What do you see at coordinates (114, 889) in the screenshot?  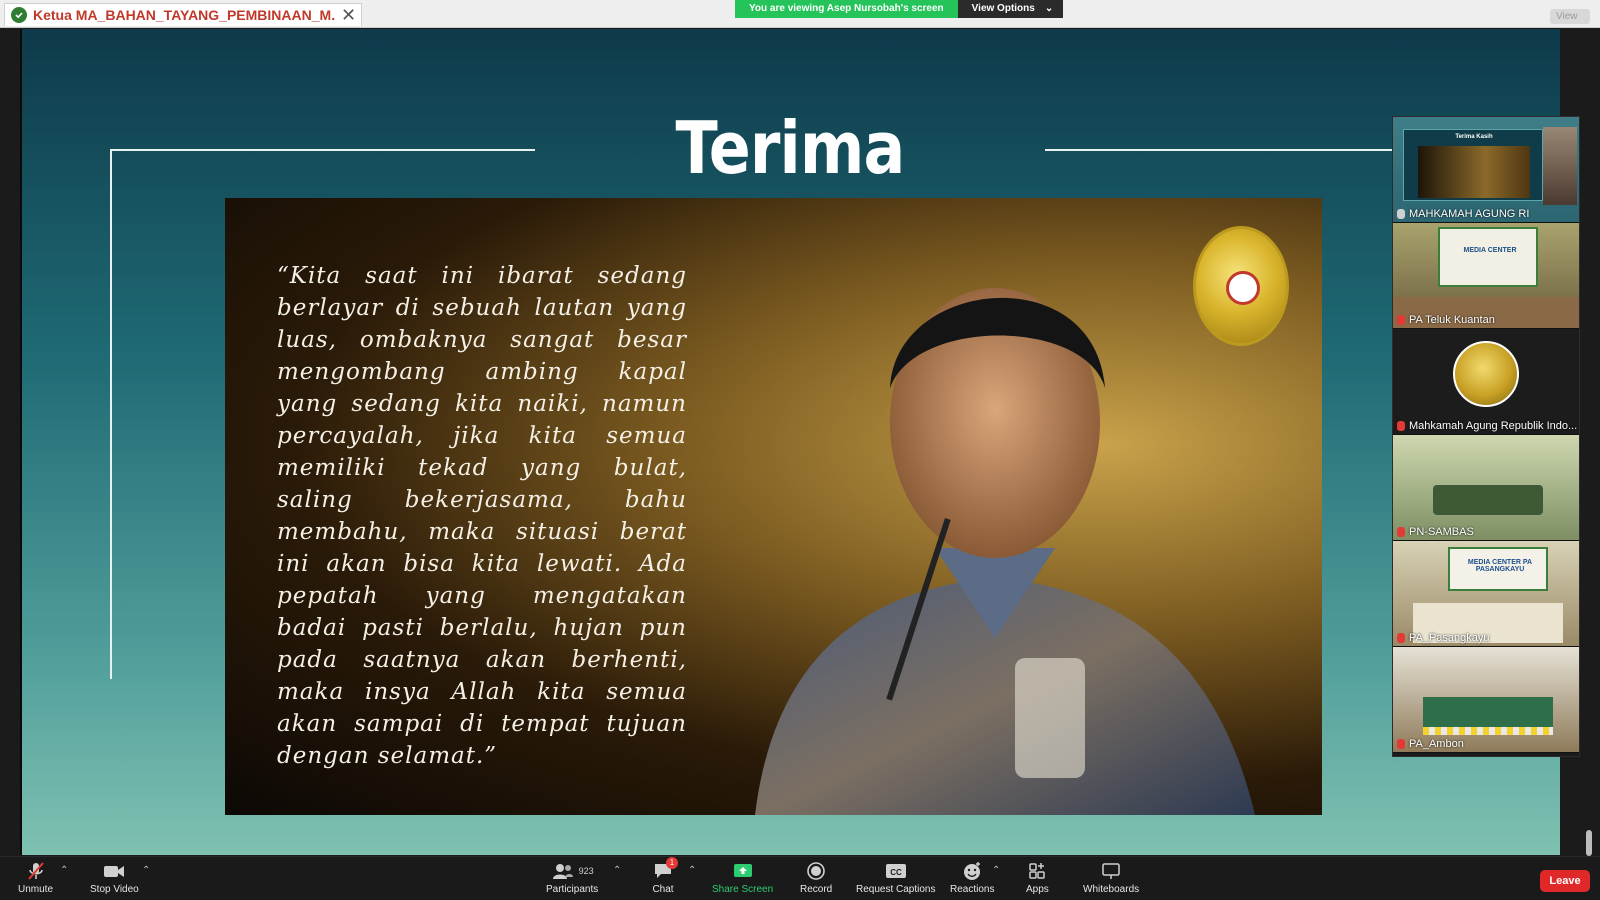 I see `stop-video-label: Stop Video` at bounding box center [114, 889].